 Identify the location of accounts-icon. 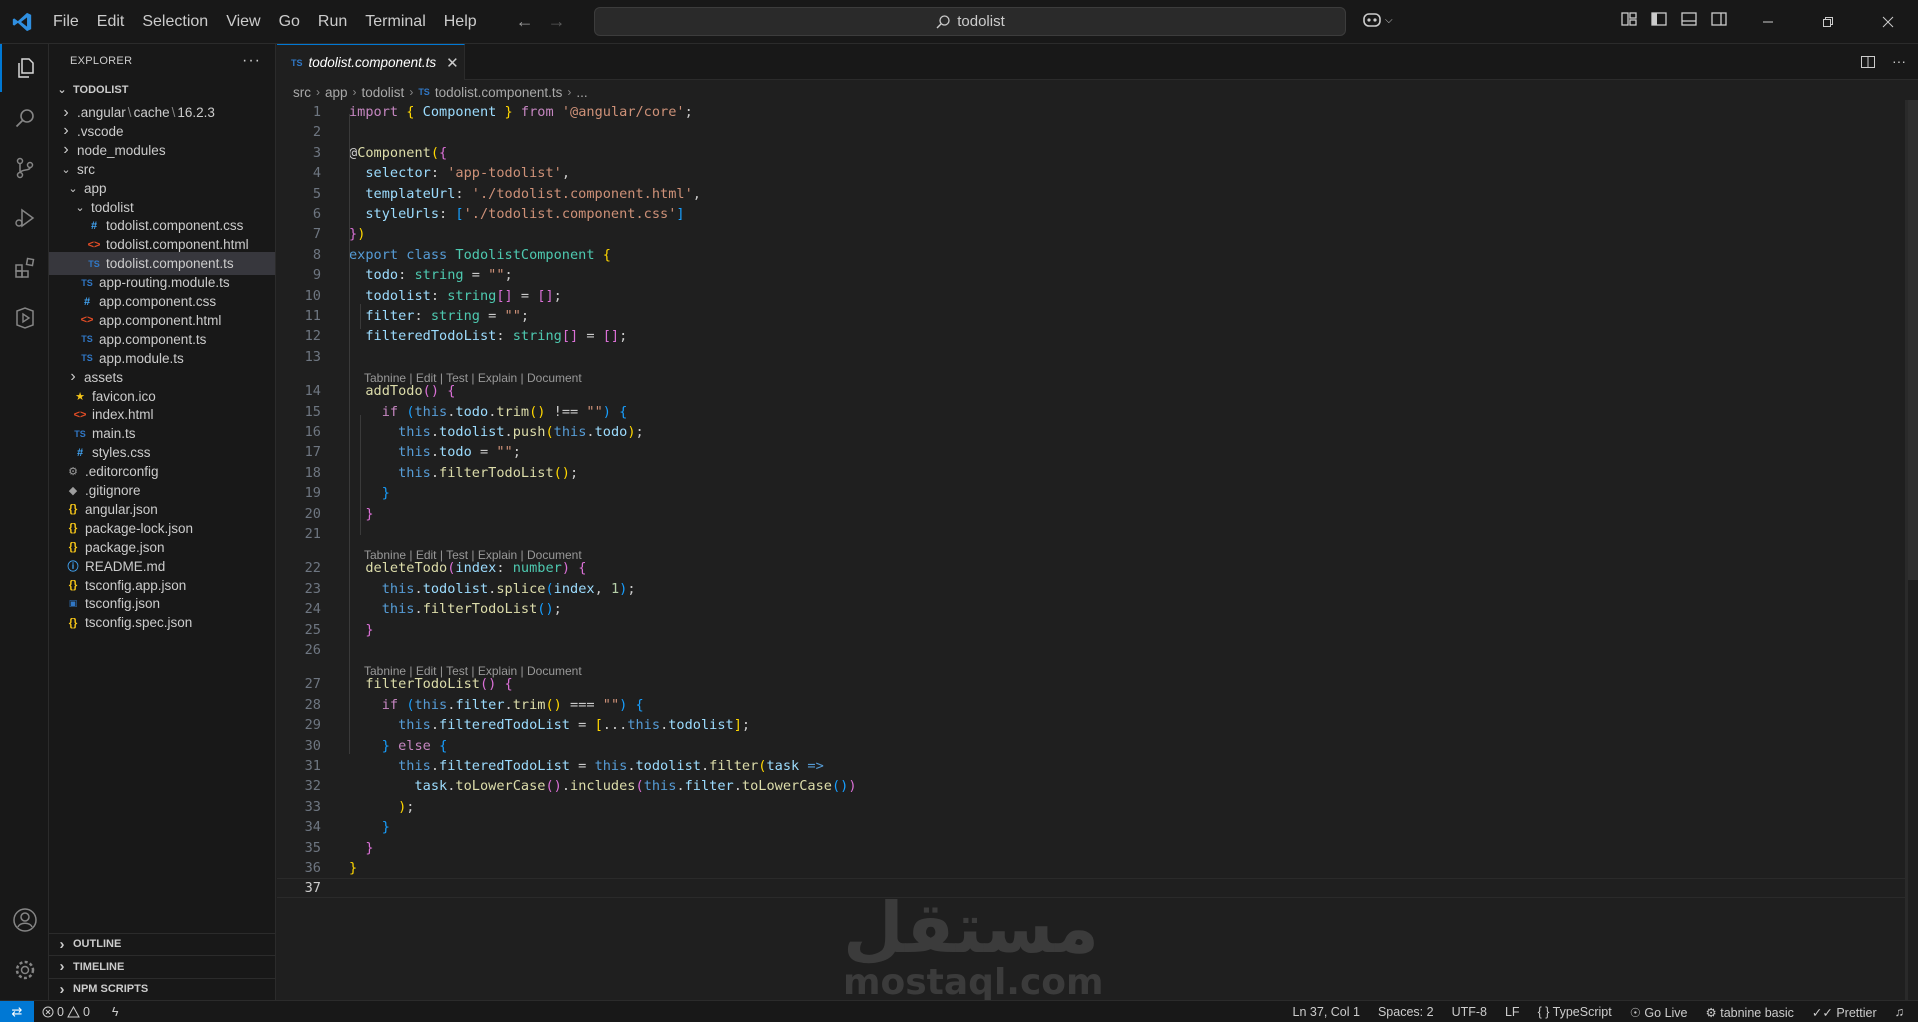
(24, 920).